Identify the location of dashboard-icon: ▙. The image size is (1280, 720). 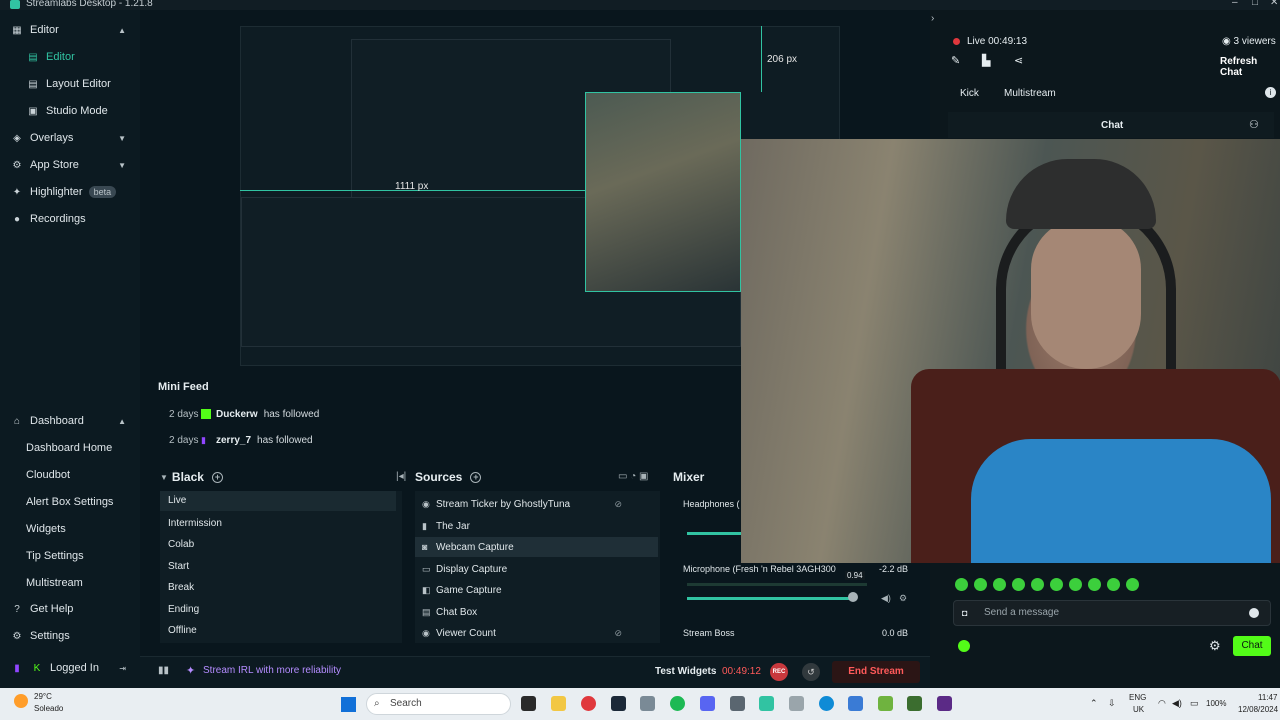
(986, 60).